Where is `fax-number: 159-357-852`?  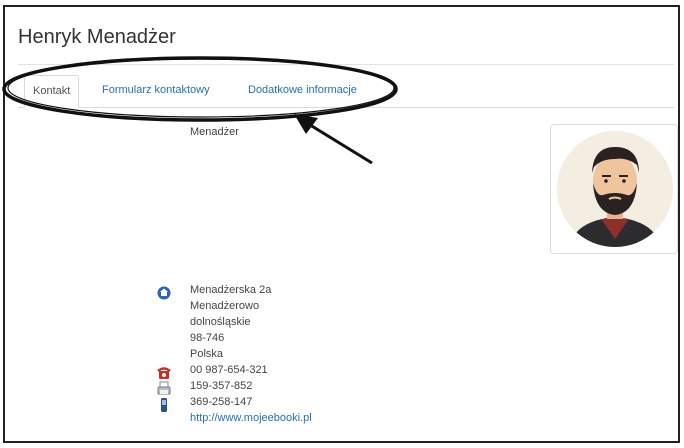
fax-number: 159-357-852 is located at coordinates (221, 386).